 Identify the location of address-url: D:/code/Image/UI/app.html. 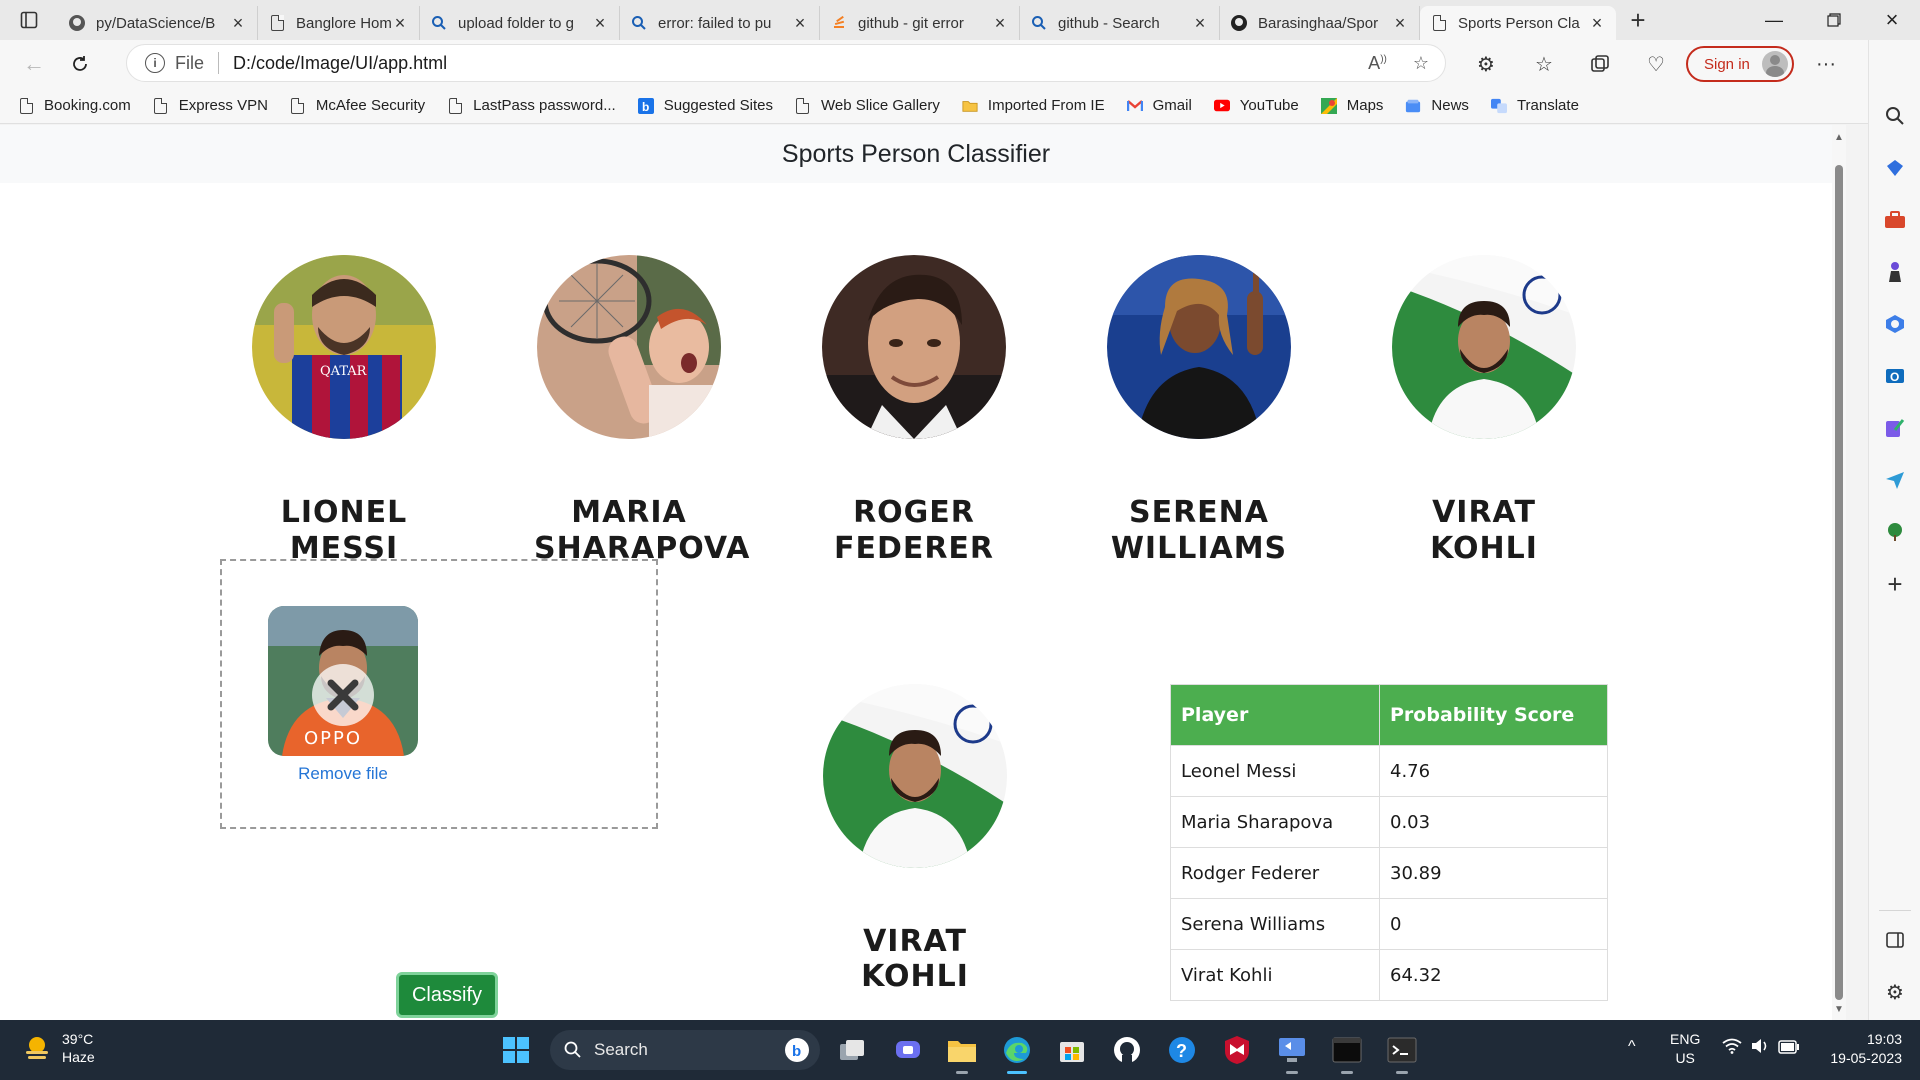
(340, 63).